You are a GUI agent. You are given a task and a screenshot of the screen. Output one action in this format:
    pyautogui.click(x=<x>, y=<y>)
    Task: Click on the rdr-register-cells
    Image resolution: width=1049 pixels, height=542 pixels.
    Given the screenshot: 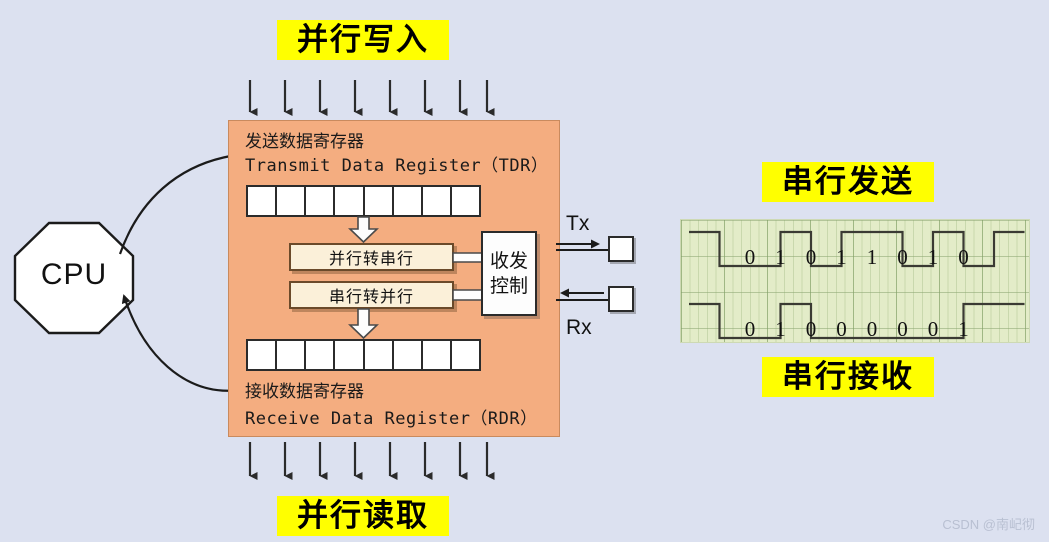 What is the action you would take?
    pyautogui.click(x=363, y=355)
    